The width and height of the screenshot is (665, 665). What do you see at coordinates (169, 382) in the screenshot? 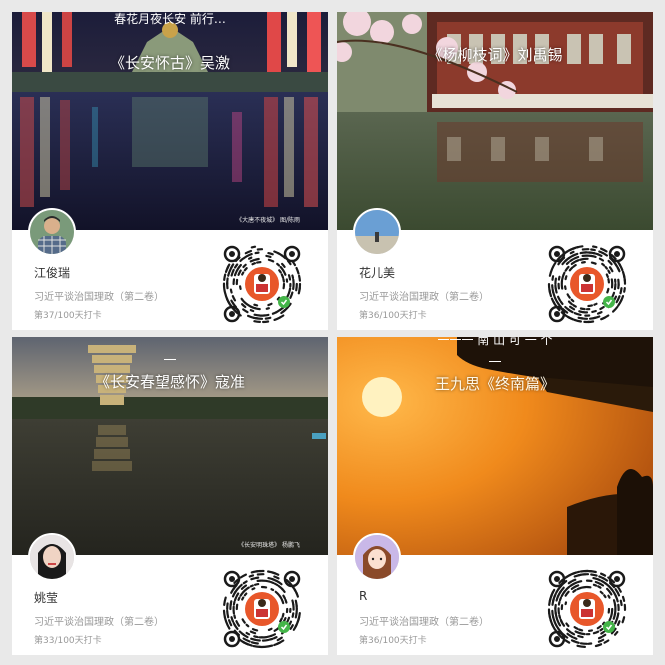
I see `poem-caption: 《长安春望感怀》寇准` at bounding box center [169, 382].